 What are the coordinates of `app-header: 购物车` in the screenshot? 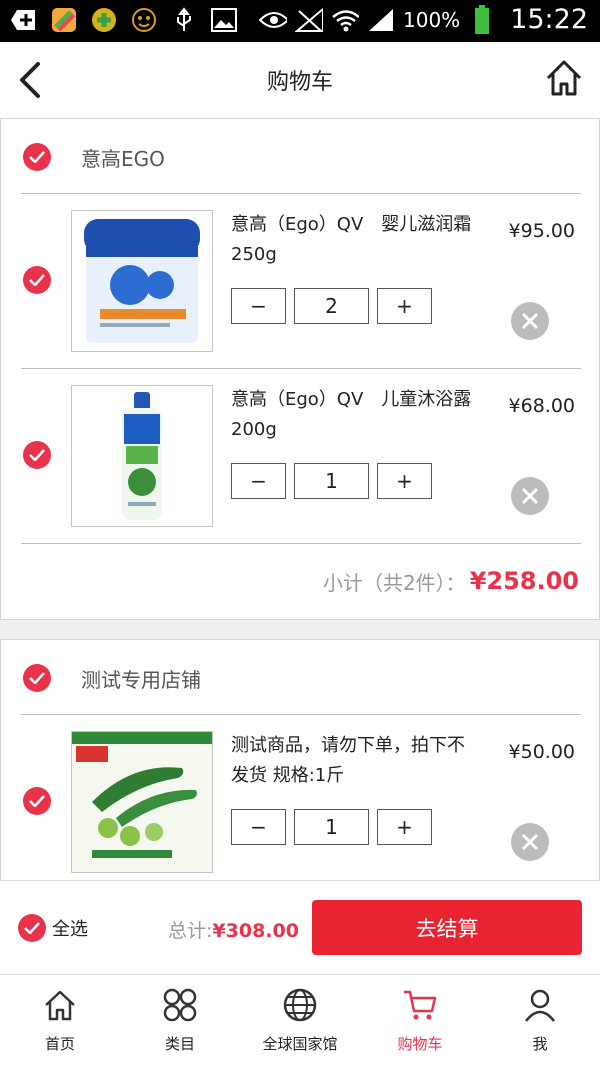 It's located at (300, 80).